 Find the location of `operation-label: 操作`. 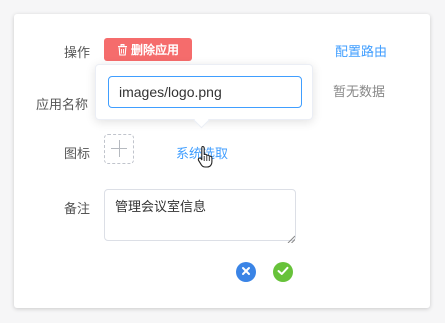

operation-label: 操作 is located at coordinates (77, 53).